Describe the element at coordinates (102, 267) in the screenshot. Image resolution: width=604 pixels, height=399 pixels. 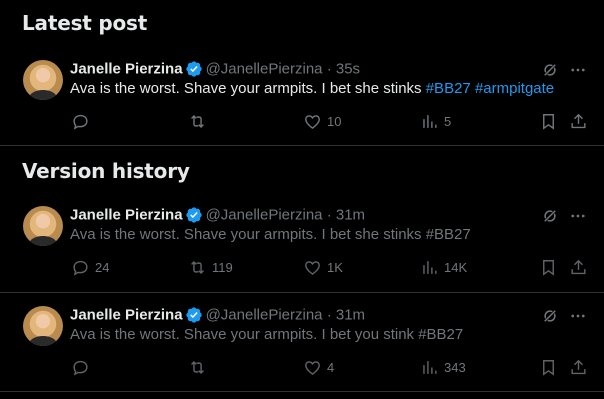
I see `reply-count: 24` at that location.